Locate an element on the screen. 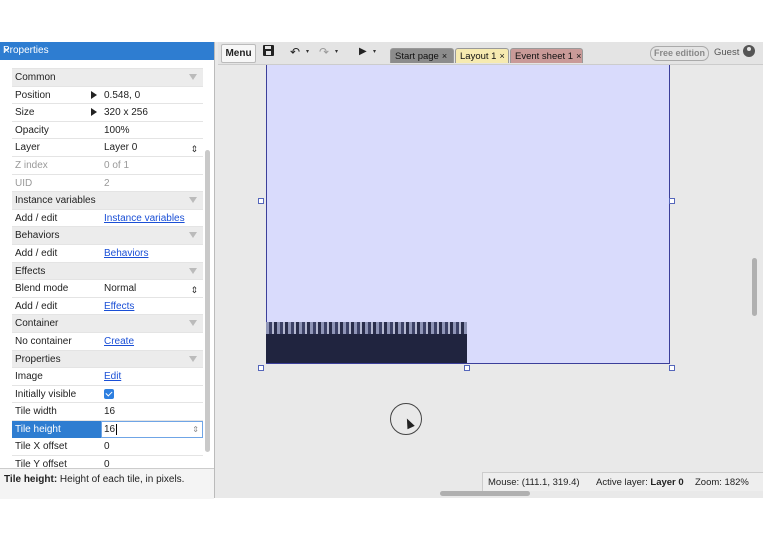 The width and height of the screenshot is (763, 541). property-label: UID is located at coordinates (24, 183).